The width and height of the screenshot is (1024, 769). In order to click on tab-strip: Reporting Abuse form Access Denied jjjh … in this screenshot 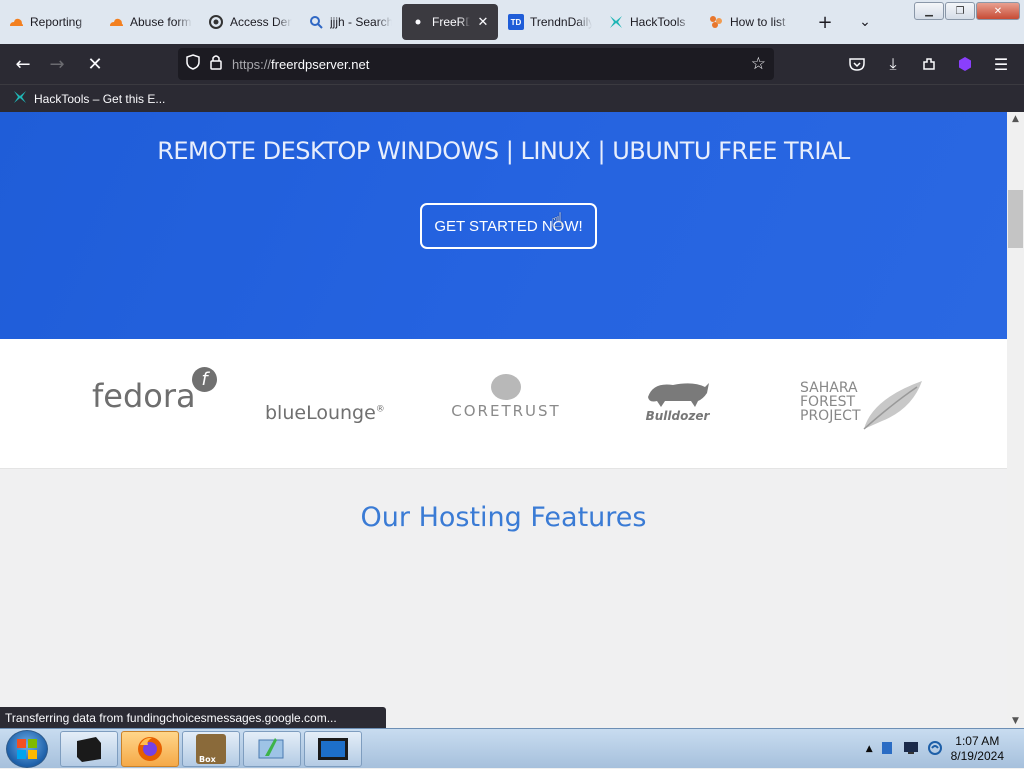, I will do `click(512, 22)`.